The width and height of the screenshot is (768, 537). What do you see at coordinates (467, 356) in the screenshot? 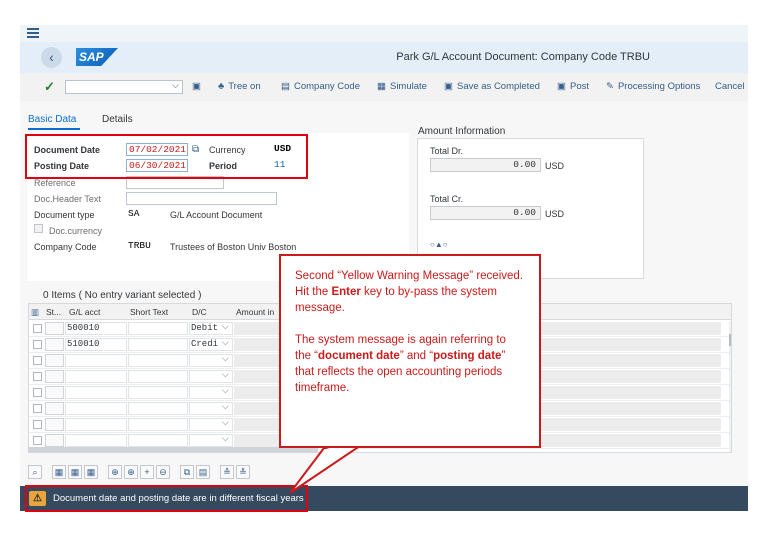
I see `callout-emphasis: posting date` at bounding box center [467, 356].